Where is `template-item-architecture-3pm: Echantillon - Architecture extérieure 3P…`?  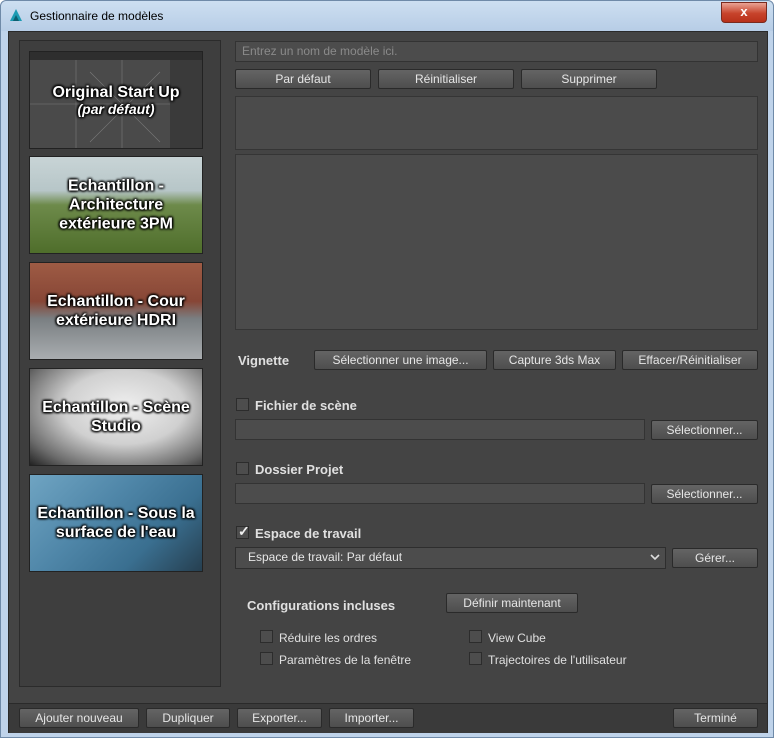 template-item-architecture-3pm: Echantillon - Architecture extérieure 3P… is located at coordinates (116, 205).